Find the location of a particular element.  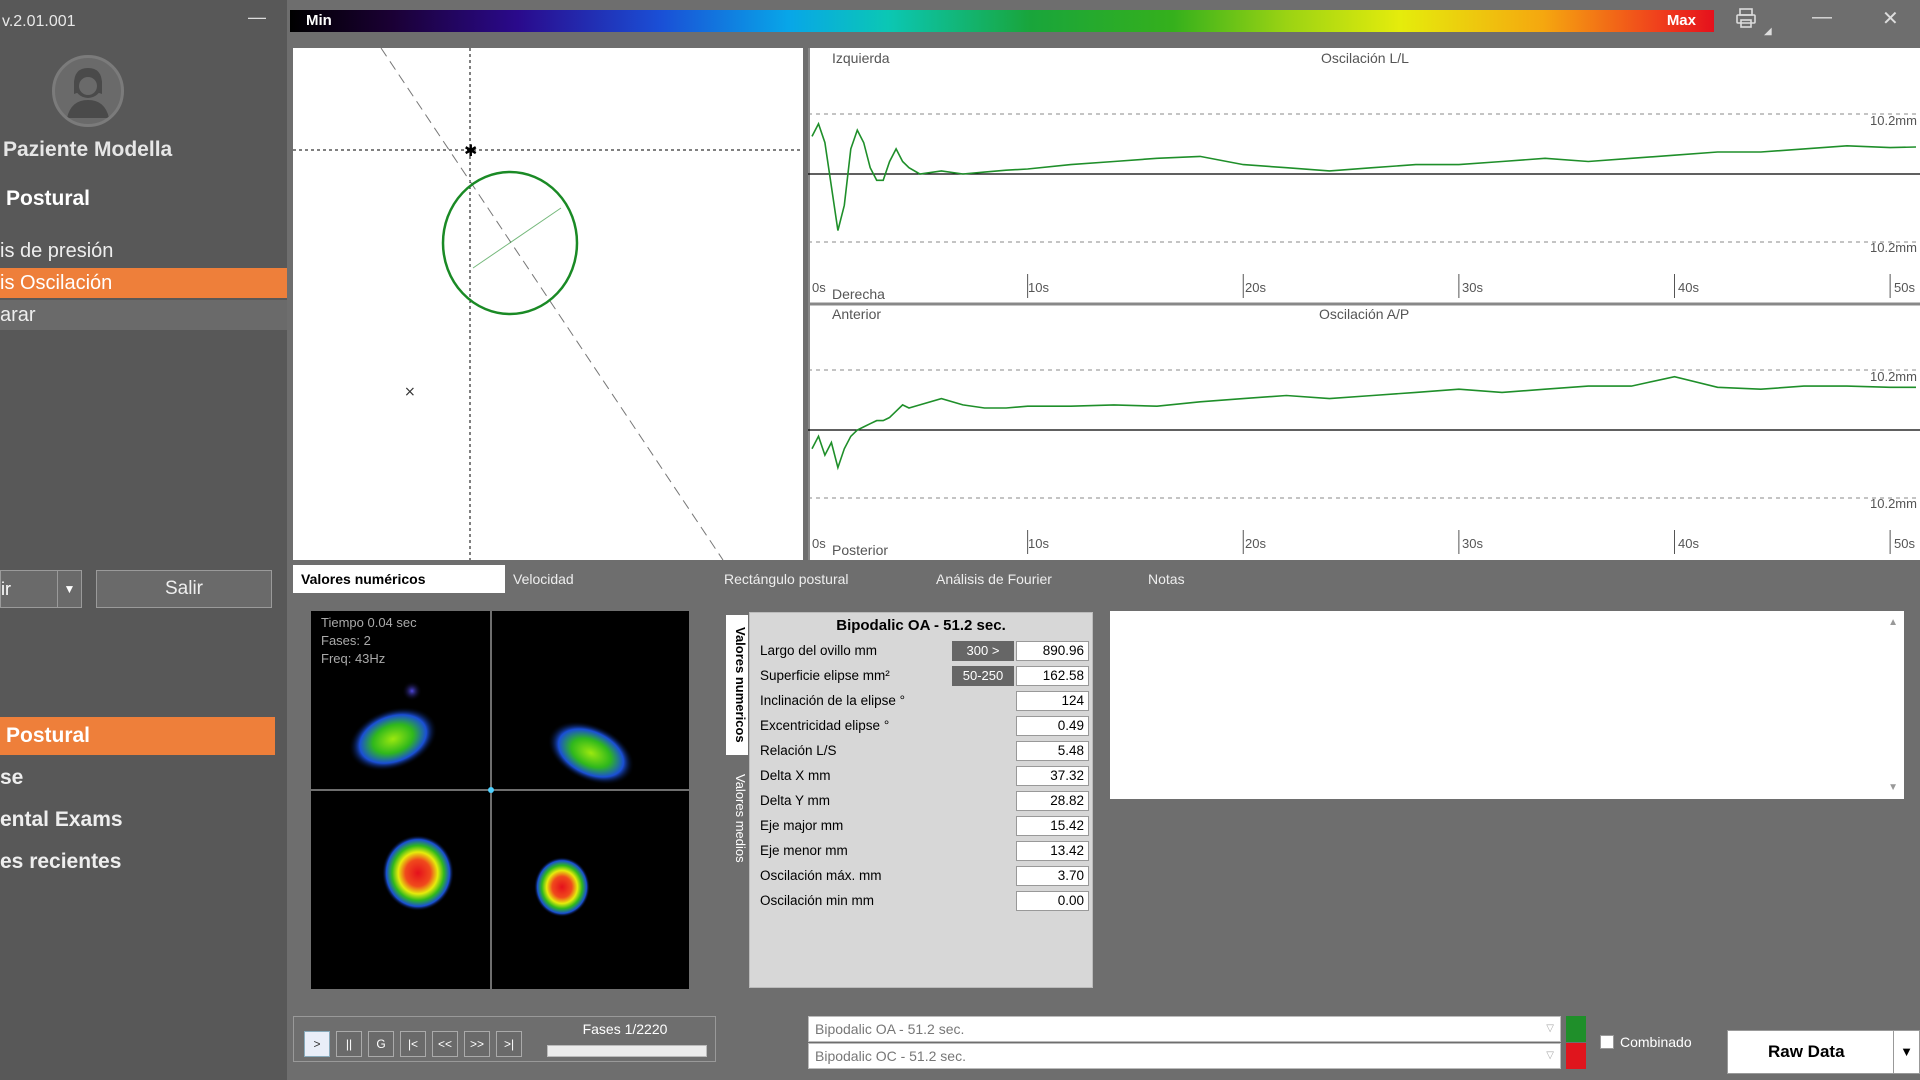

colorbar-max-label: Max is located at coordinates (1681, 20).